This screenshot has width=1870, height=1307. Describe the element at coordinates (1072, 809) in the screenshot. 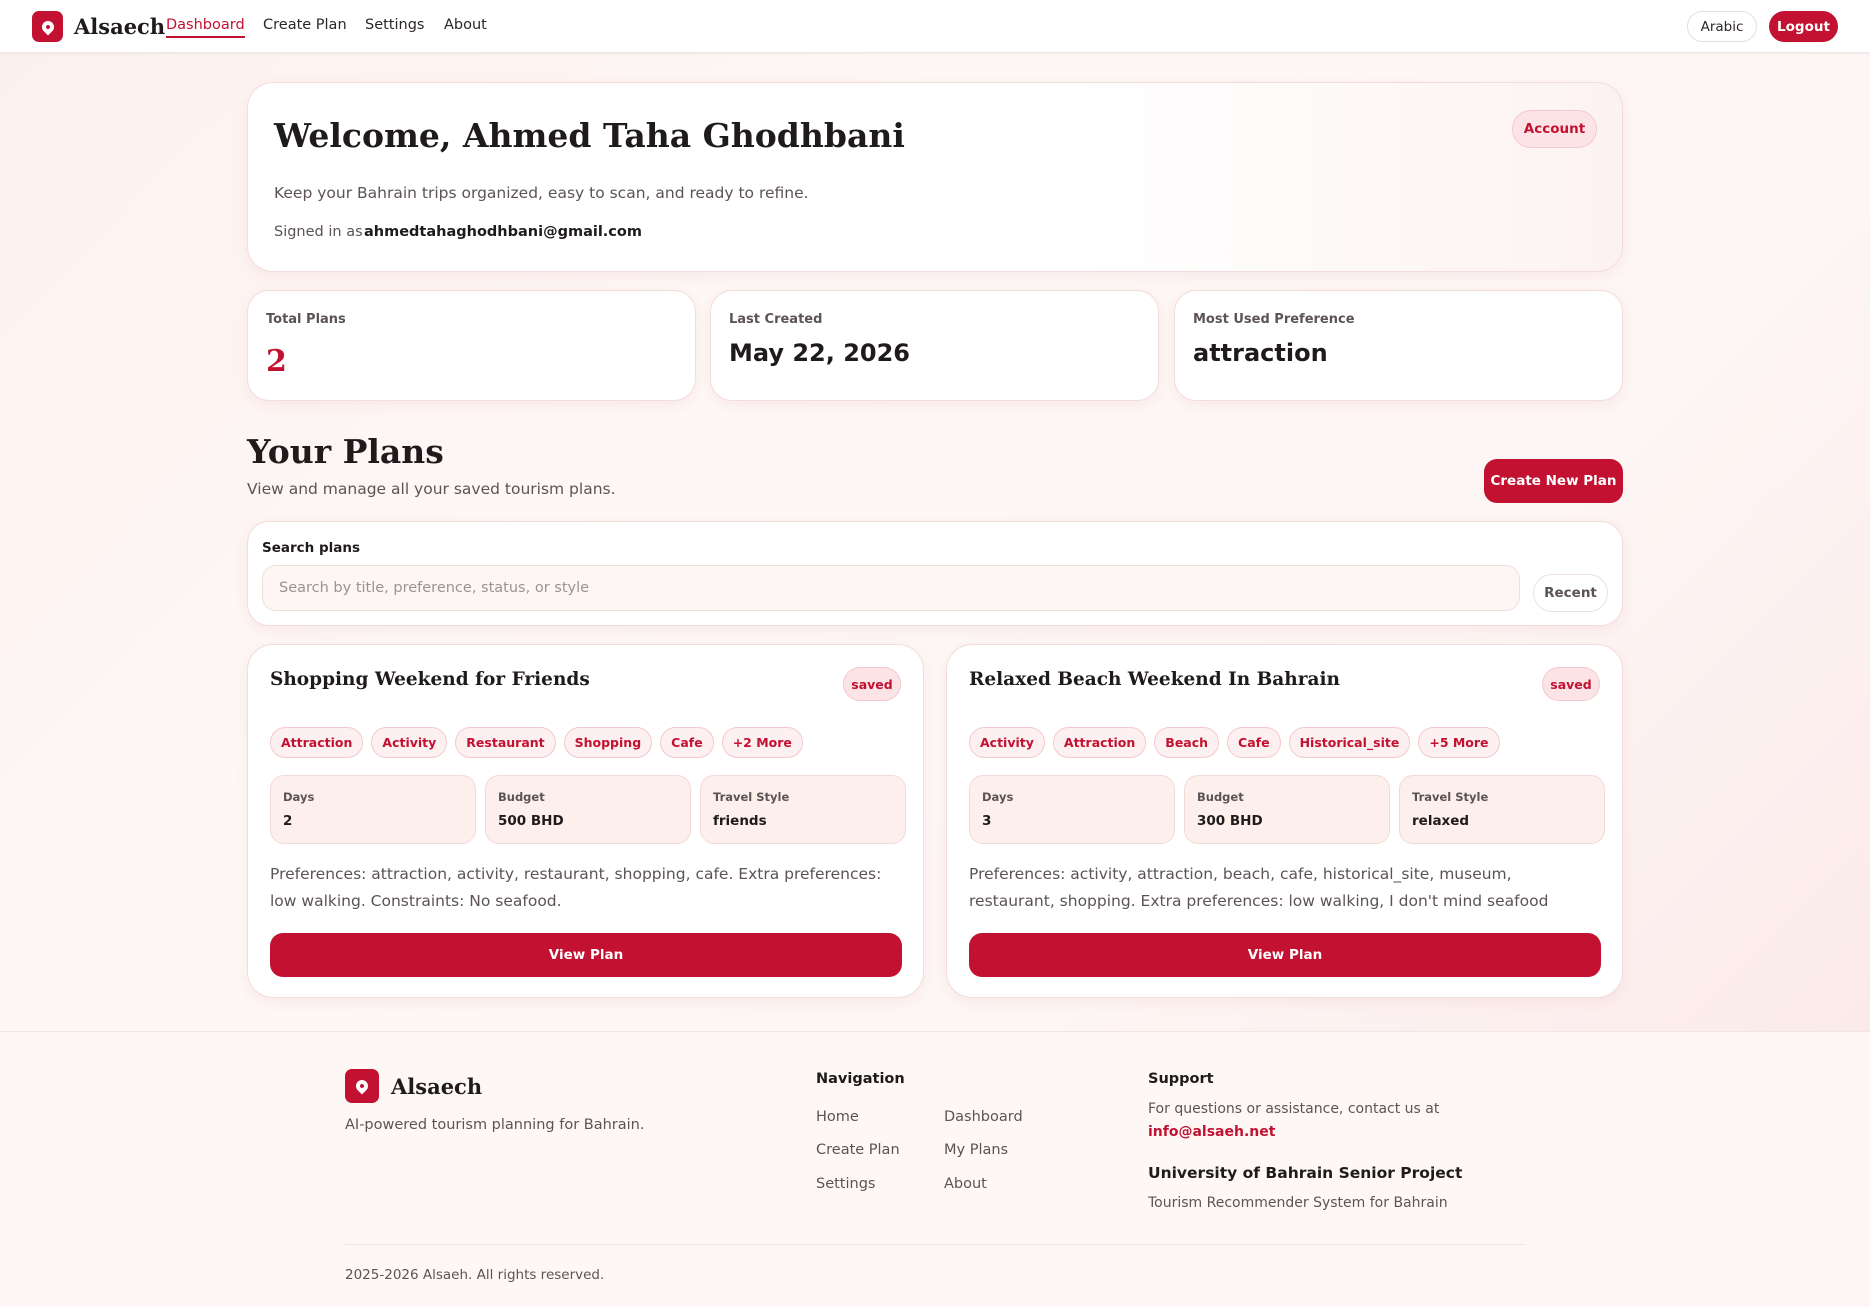

I see `days-box: Days 3` at that location.